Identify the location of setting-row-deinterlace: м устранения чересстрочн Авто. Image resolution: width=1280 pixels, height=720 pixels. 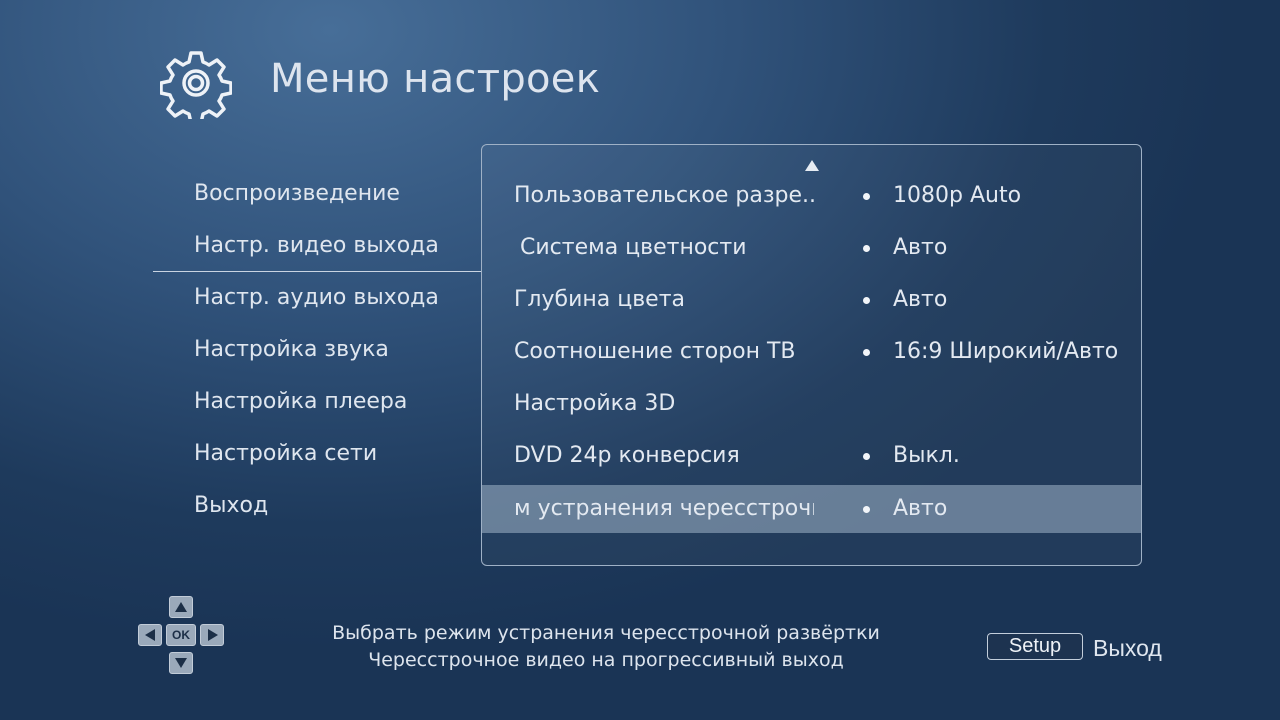
(811, 509).